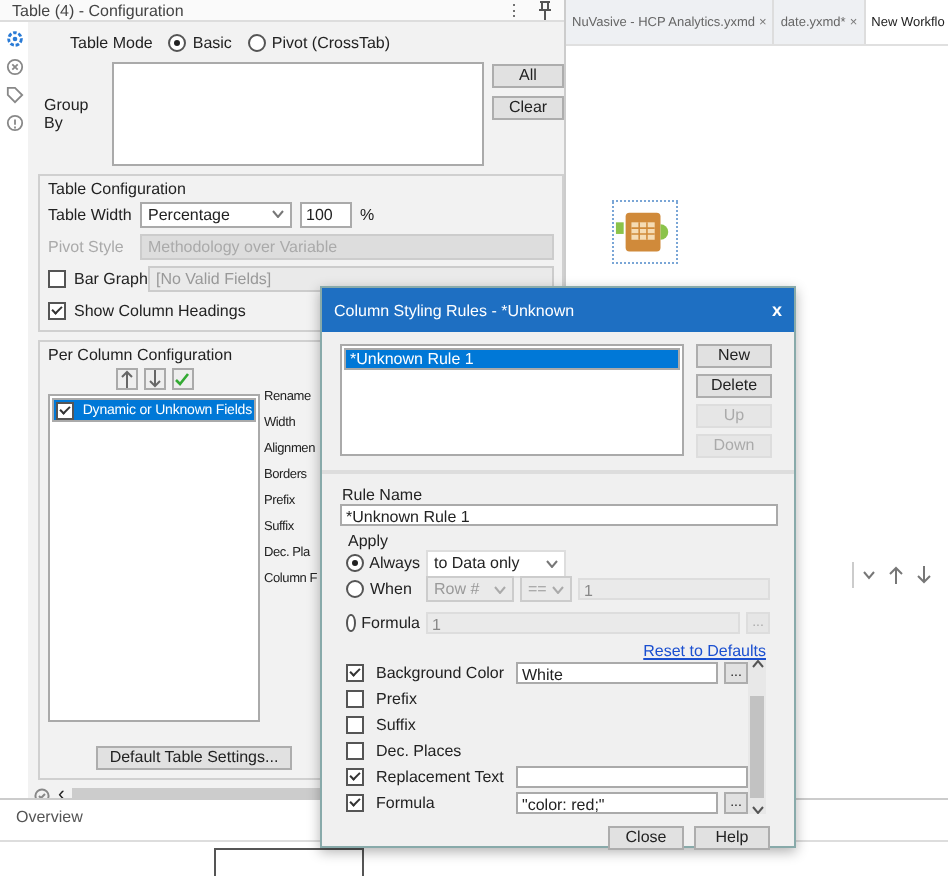 The width and height of the screenshot is (948, 876). What do you see at coordinates (734, 356) in the screenshot?
I see `rule-button: New` at bounding box center [734, 356].